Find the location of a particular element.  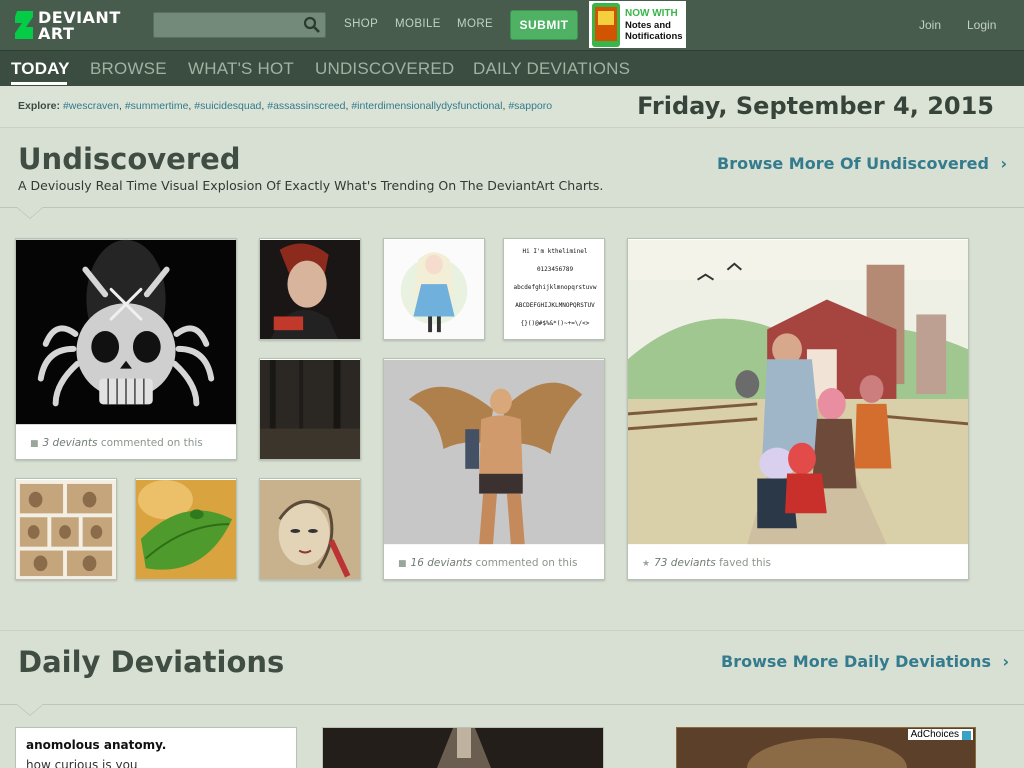

deviation-thumbnail-winged-warrior: ■ 16 deviants commented on this is located at coordinates (494, 469).